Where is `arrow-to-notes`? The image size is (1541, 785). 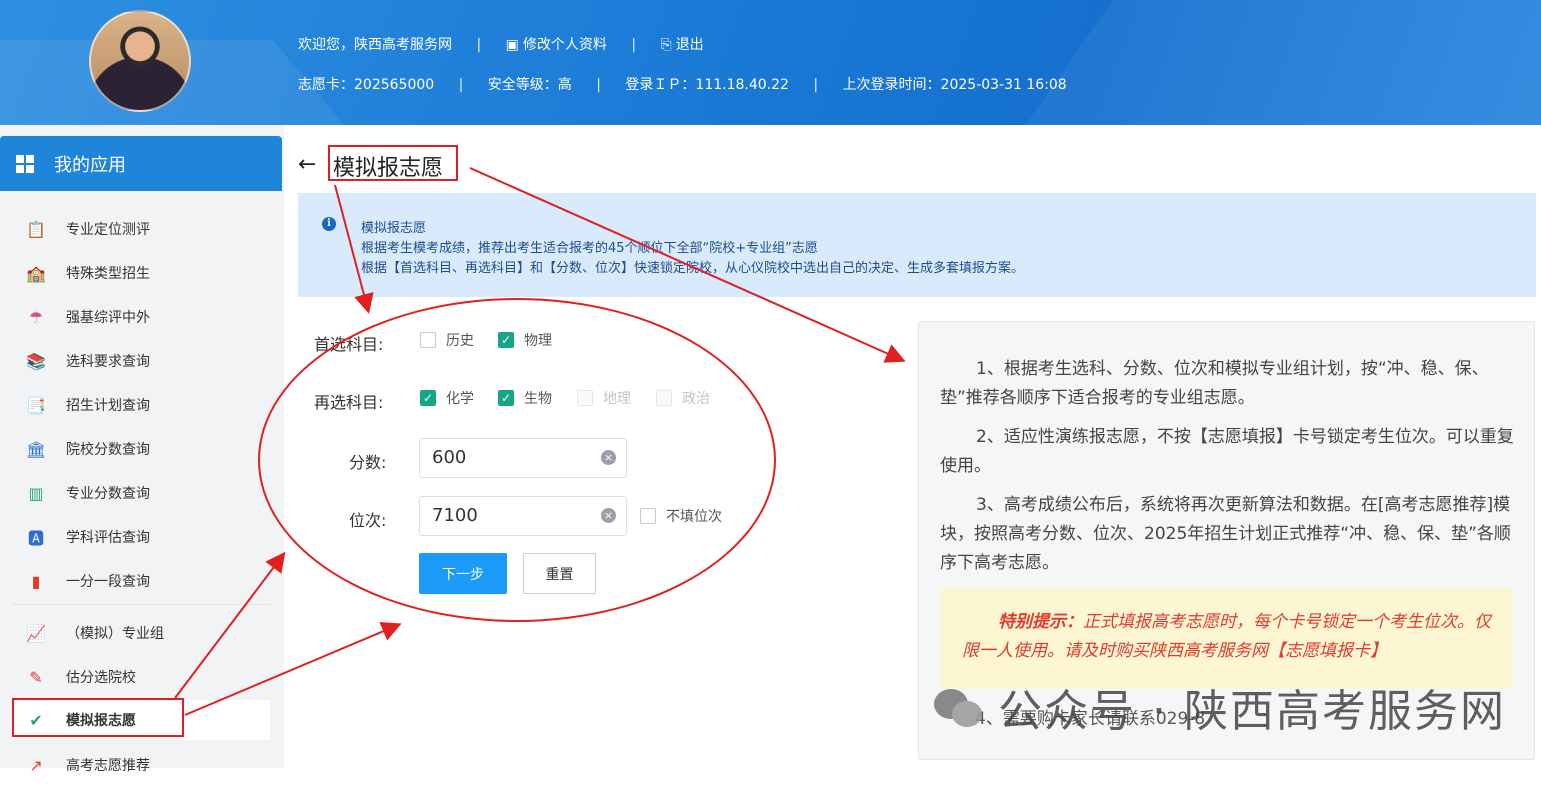 arrow-to-notes is located at coordinates (687, 265).